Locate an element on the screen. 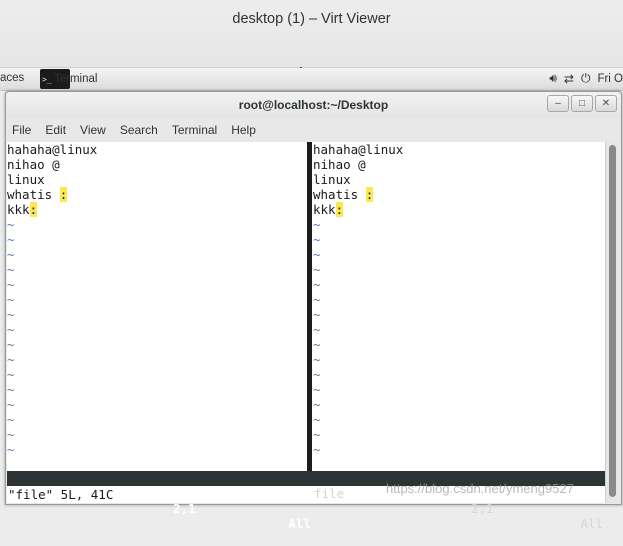 This screenshot has height=546, width=623. menu-terminal: Terminal is located at coordinates (194, 130).